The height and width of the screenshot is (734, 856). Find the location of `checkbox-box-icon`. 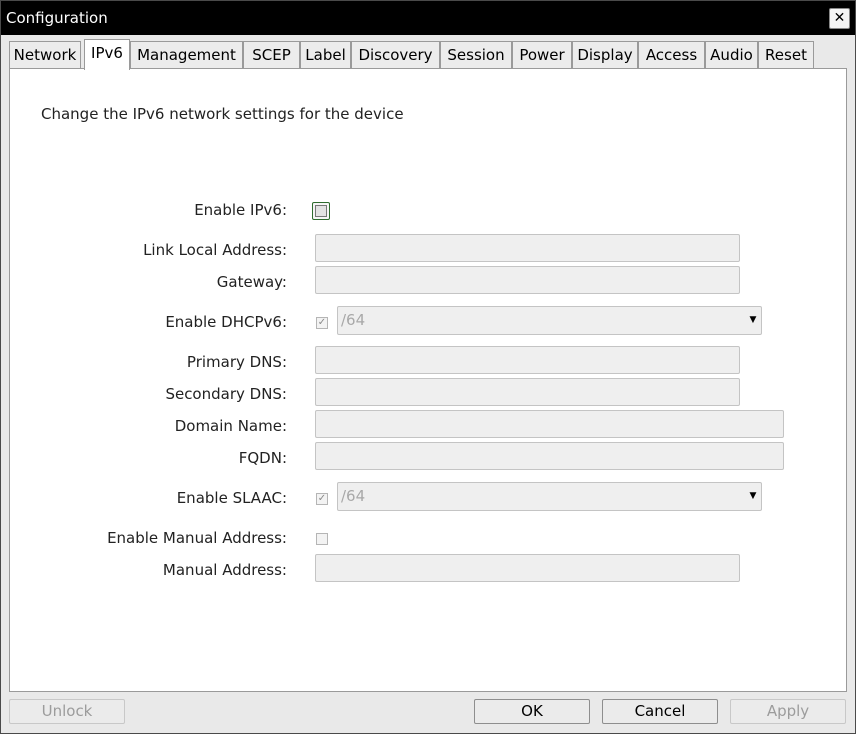

checkbox-box-icon is located at coordinates (321, 211).